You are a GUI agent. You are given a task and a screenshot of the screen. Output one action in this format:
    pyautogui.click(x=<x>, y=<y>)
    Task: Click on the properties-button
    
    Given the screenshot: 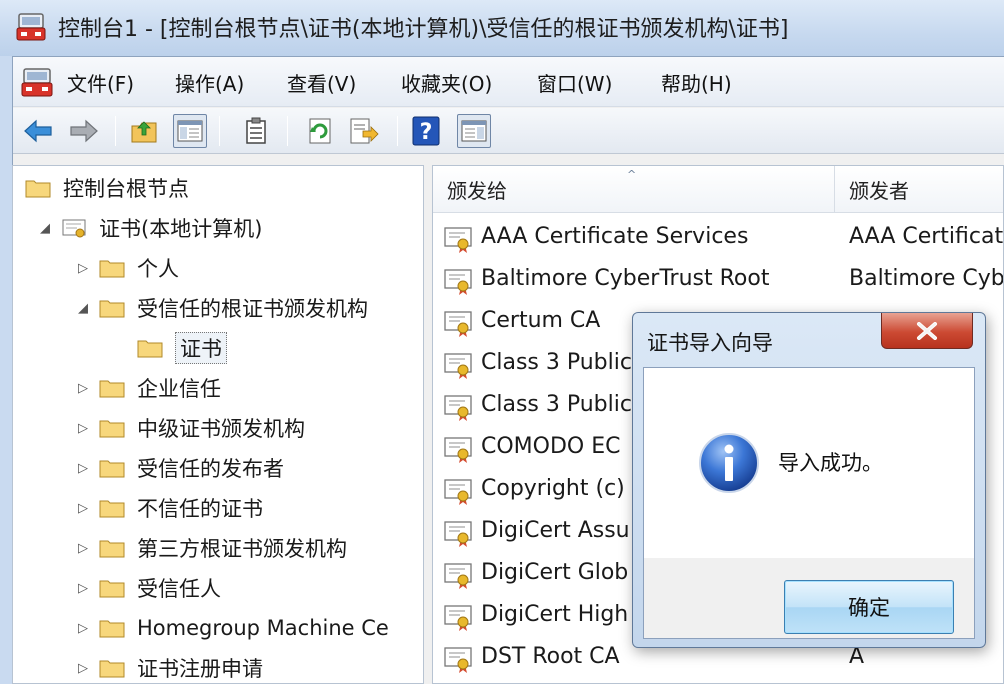 What is the action you would take?
    pyautogui.click(x=256, y=131)
    